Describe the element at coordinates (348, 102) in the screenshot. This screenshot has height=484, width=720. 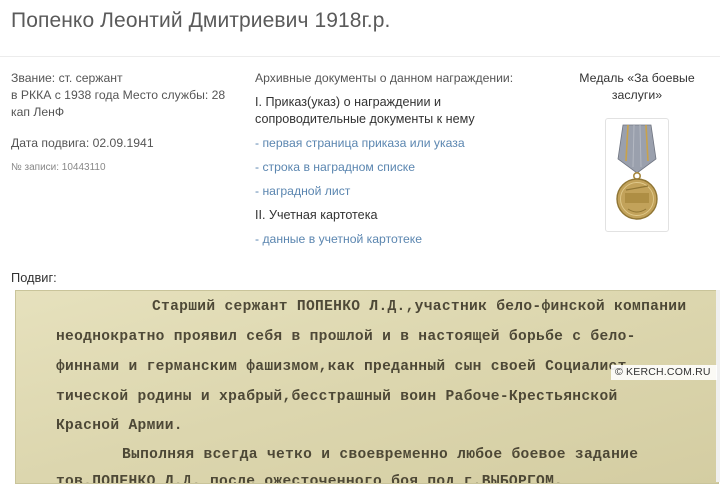
I see `section-order-line1: I. Приказ(указ) о награждении и` at that location.